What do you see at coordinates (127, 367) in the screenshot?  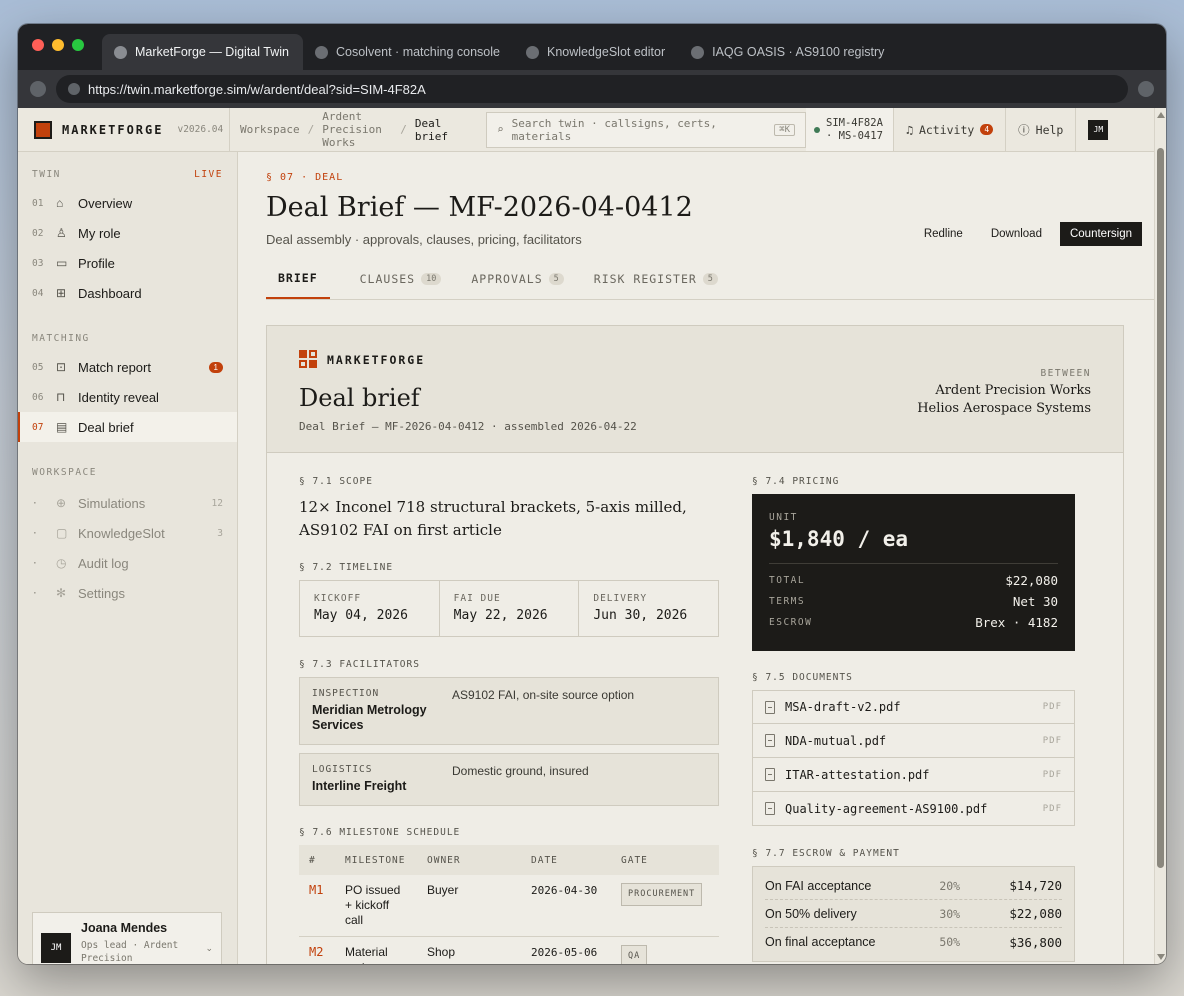 I see `sidebar-item-match-report: 05 ⊡ Match report 1` at bounding box center [127, 367].